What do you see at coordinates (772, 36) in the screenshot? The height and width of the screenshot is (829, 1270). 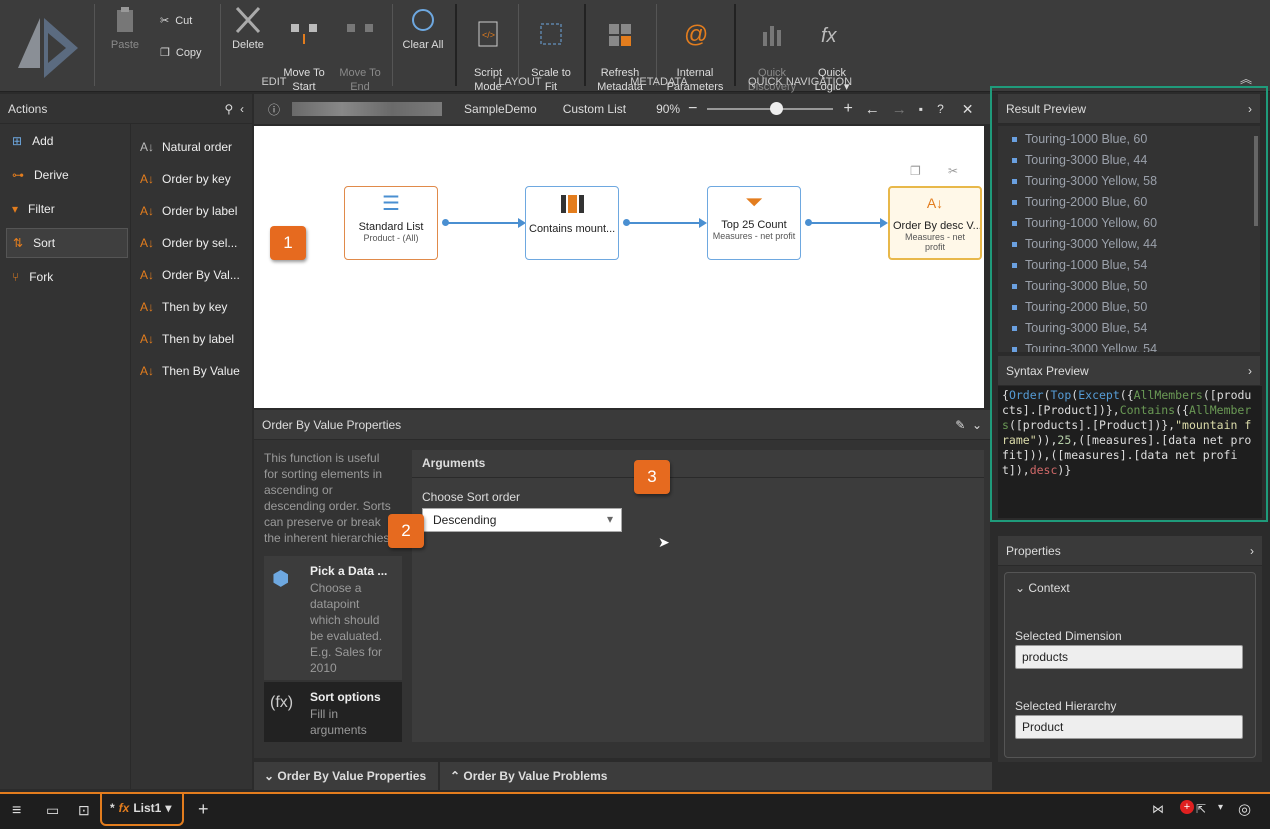 I see `discovery-chart-icon` at bounding box center [772, 36].